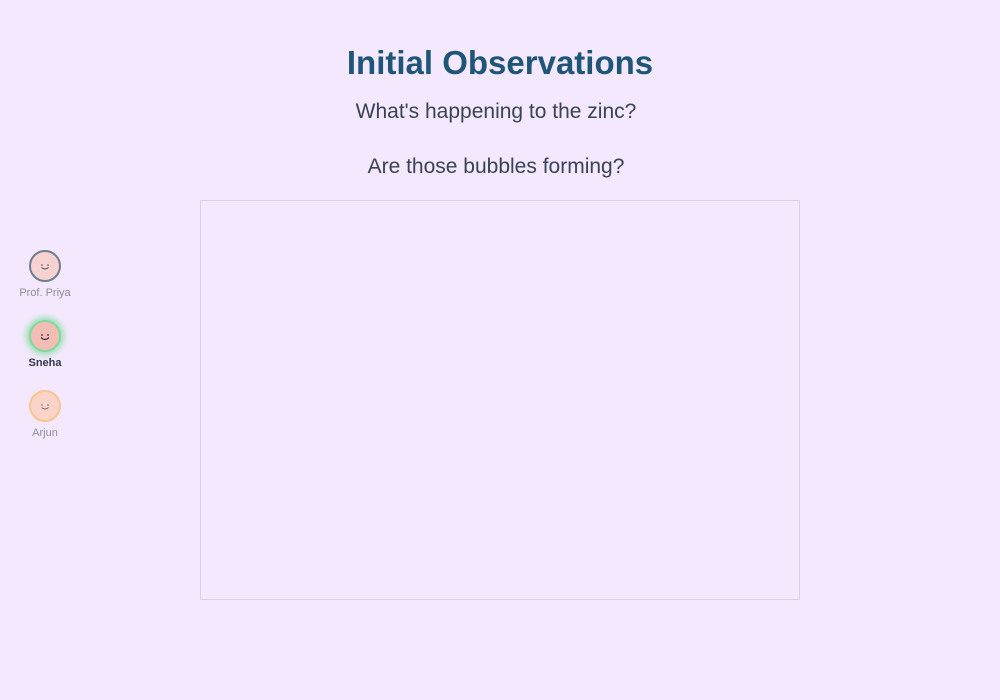 The height and width of the screenshot is (700, 1000). Describe the element at coordinates (496, 111) in the screenshot. I see `observation-prompt: What's happening to the zinc?` at that location.